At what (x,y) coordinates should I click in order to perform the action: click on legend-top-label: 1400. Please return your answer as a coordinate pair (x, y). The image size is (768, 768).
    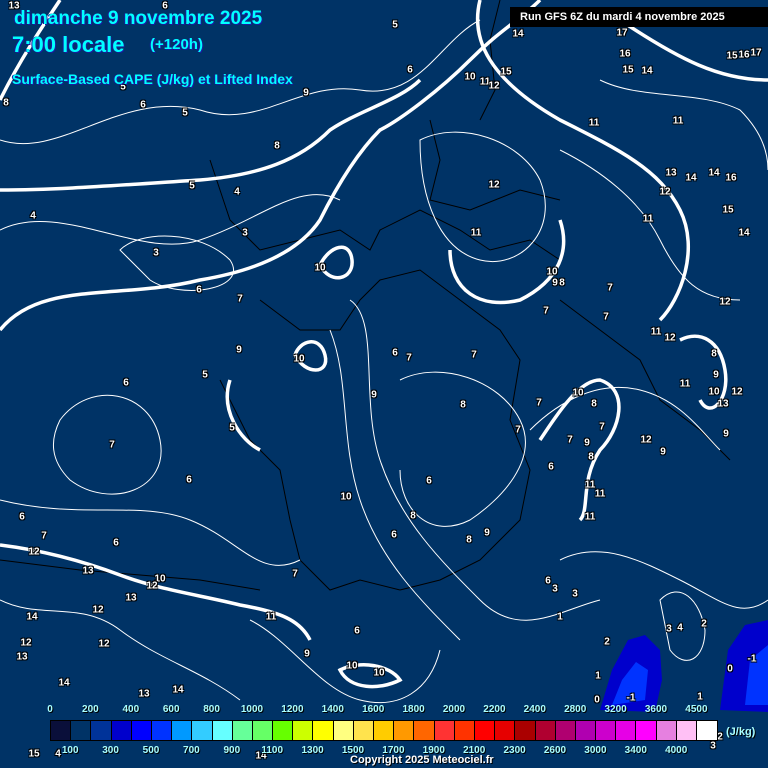
    Looking at the image, I should click on (332, 709).